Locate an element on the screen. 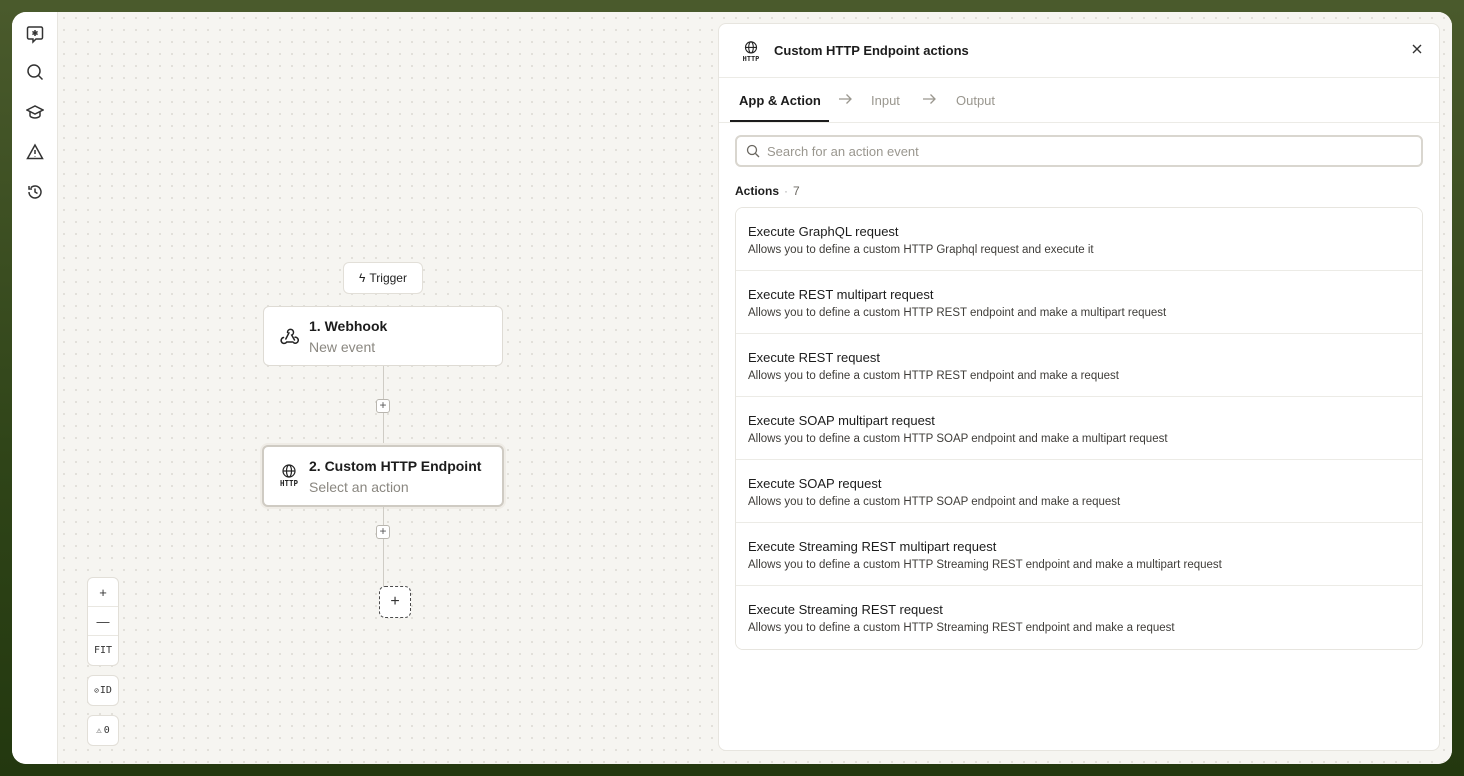 This screenshot has width=1464, height=776. academy-icon is located at coordinates (35, 112).